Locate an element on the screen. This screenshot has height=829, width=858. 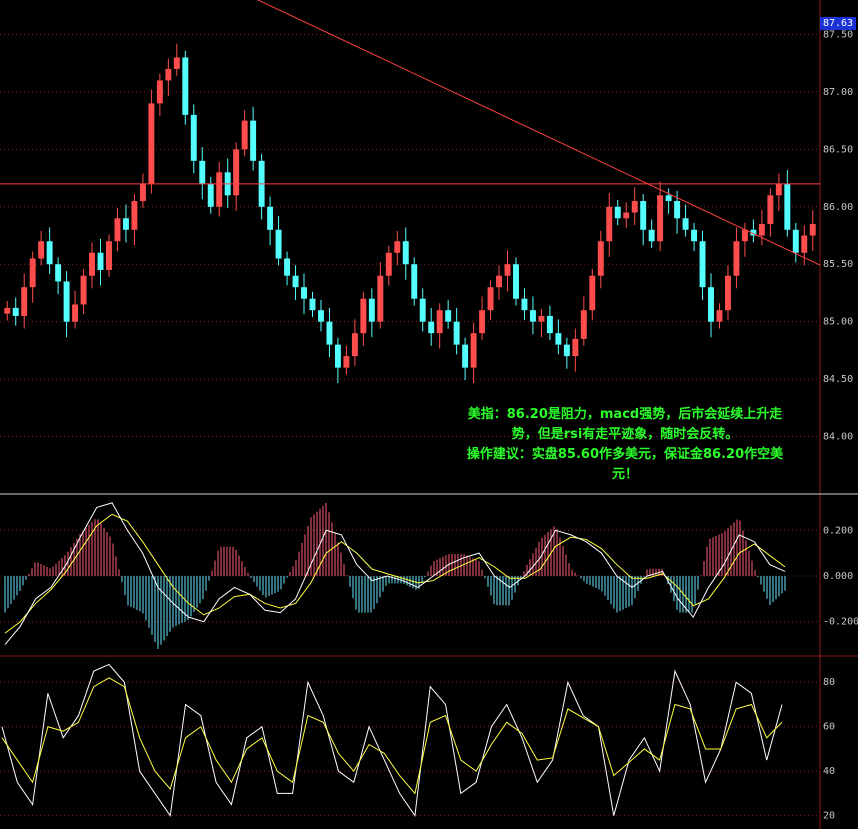
macd-signal-line is located at coordinates (395, 573).